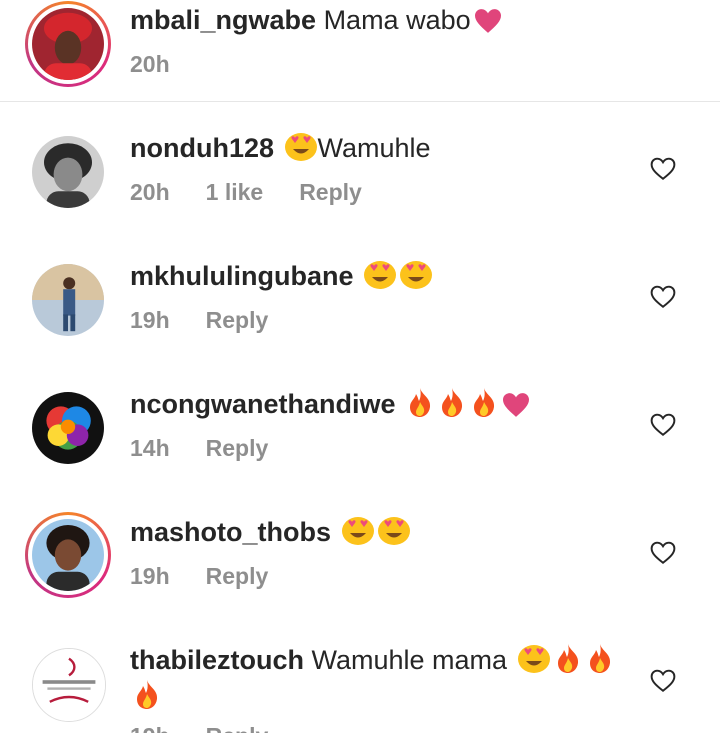 The image size is (720, 733). Describe the element at coordinates (263, 404) in the screenshot. I see `username: ncongwanethandiwe` at that location.